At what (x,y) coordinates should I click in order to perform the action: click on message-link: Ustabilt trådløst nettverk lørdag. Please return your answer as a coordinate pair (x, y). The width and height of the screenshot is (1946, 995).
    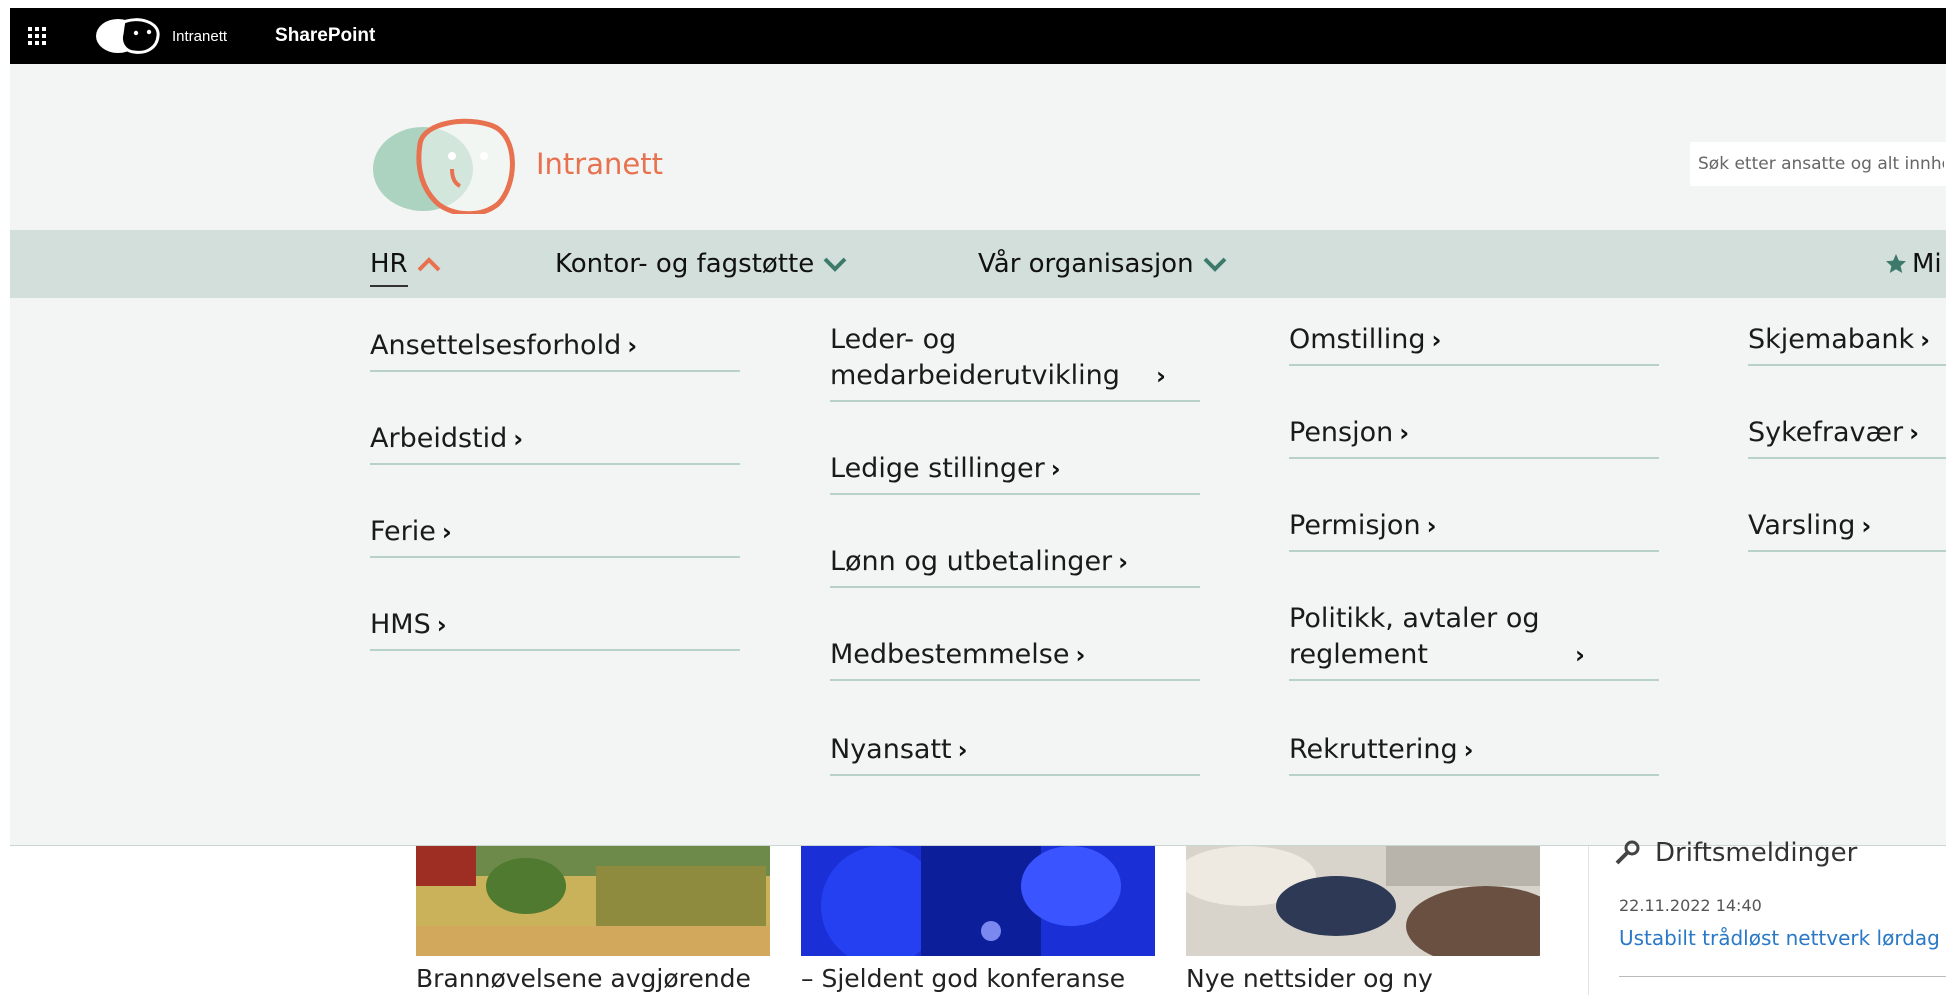
    Looking at the image, I should click on (1779, 938).